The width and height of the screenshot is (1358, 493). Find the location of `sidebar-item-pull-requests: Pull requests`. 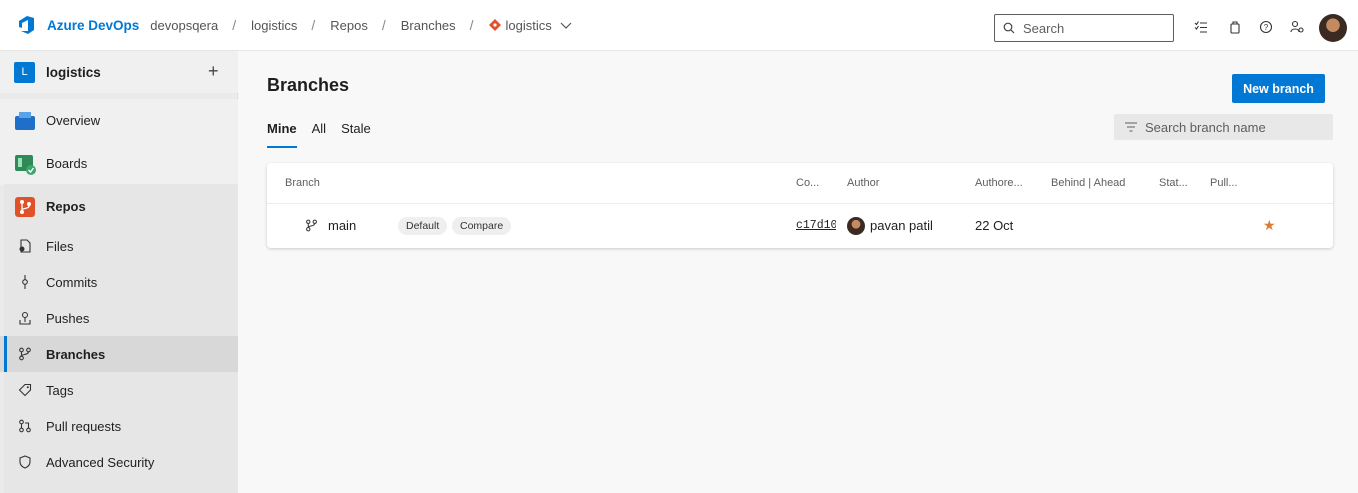

sidebar-item-pull-requests: Pull requests is located at coordinates (119, 426).